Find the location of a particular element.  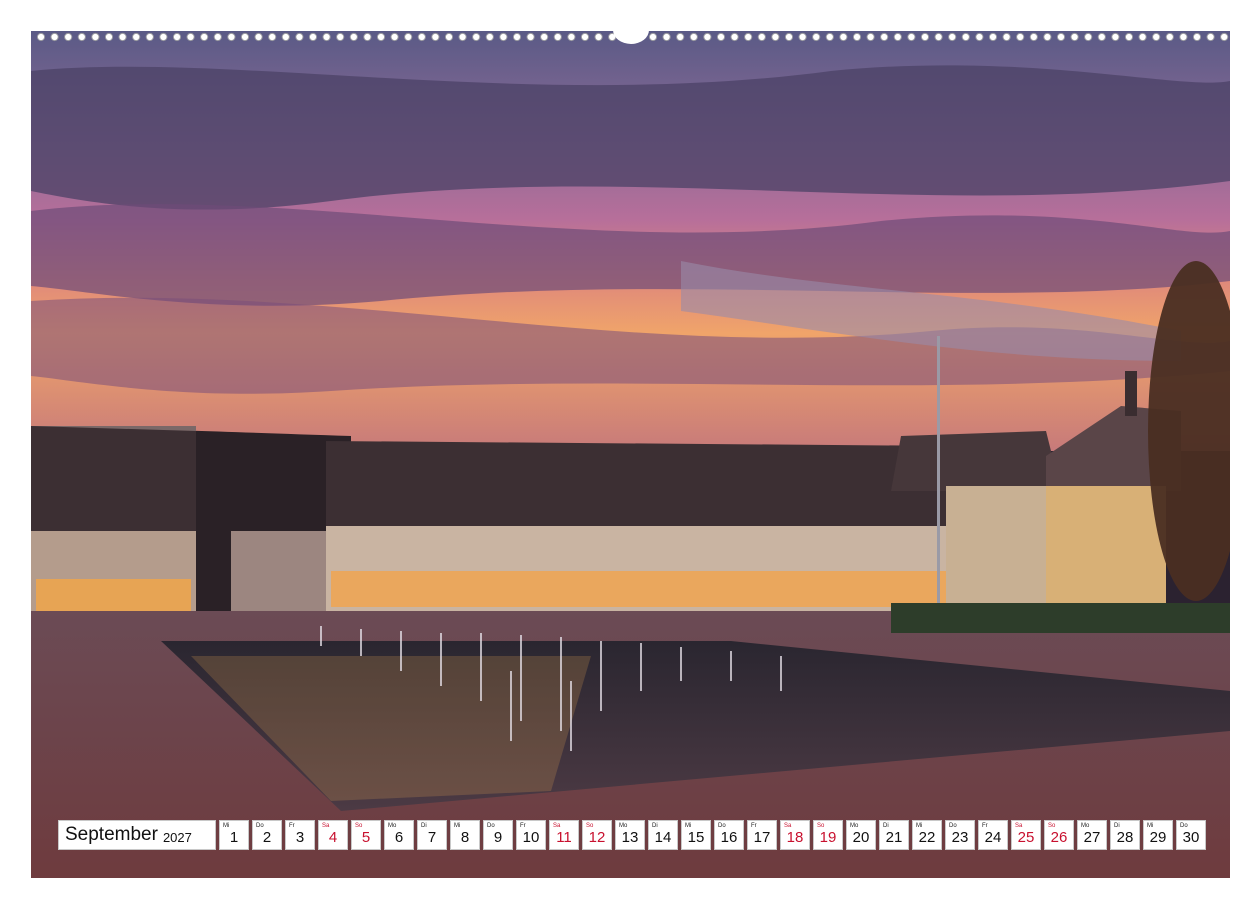

day-cell: Sa 25 is located at coordinates (1026, 835).